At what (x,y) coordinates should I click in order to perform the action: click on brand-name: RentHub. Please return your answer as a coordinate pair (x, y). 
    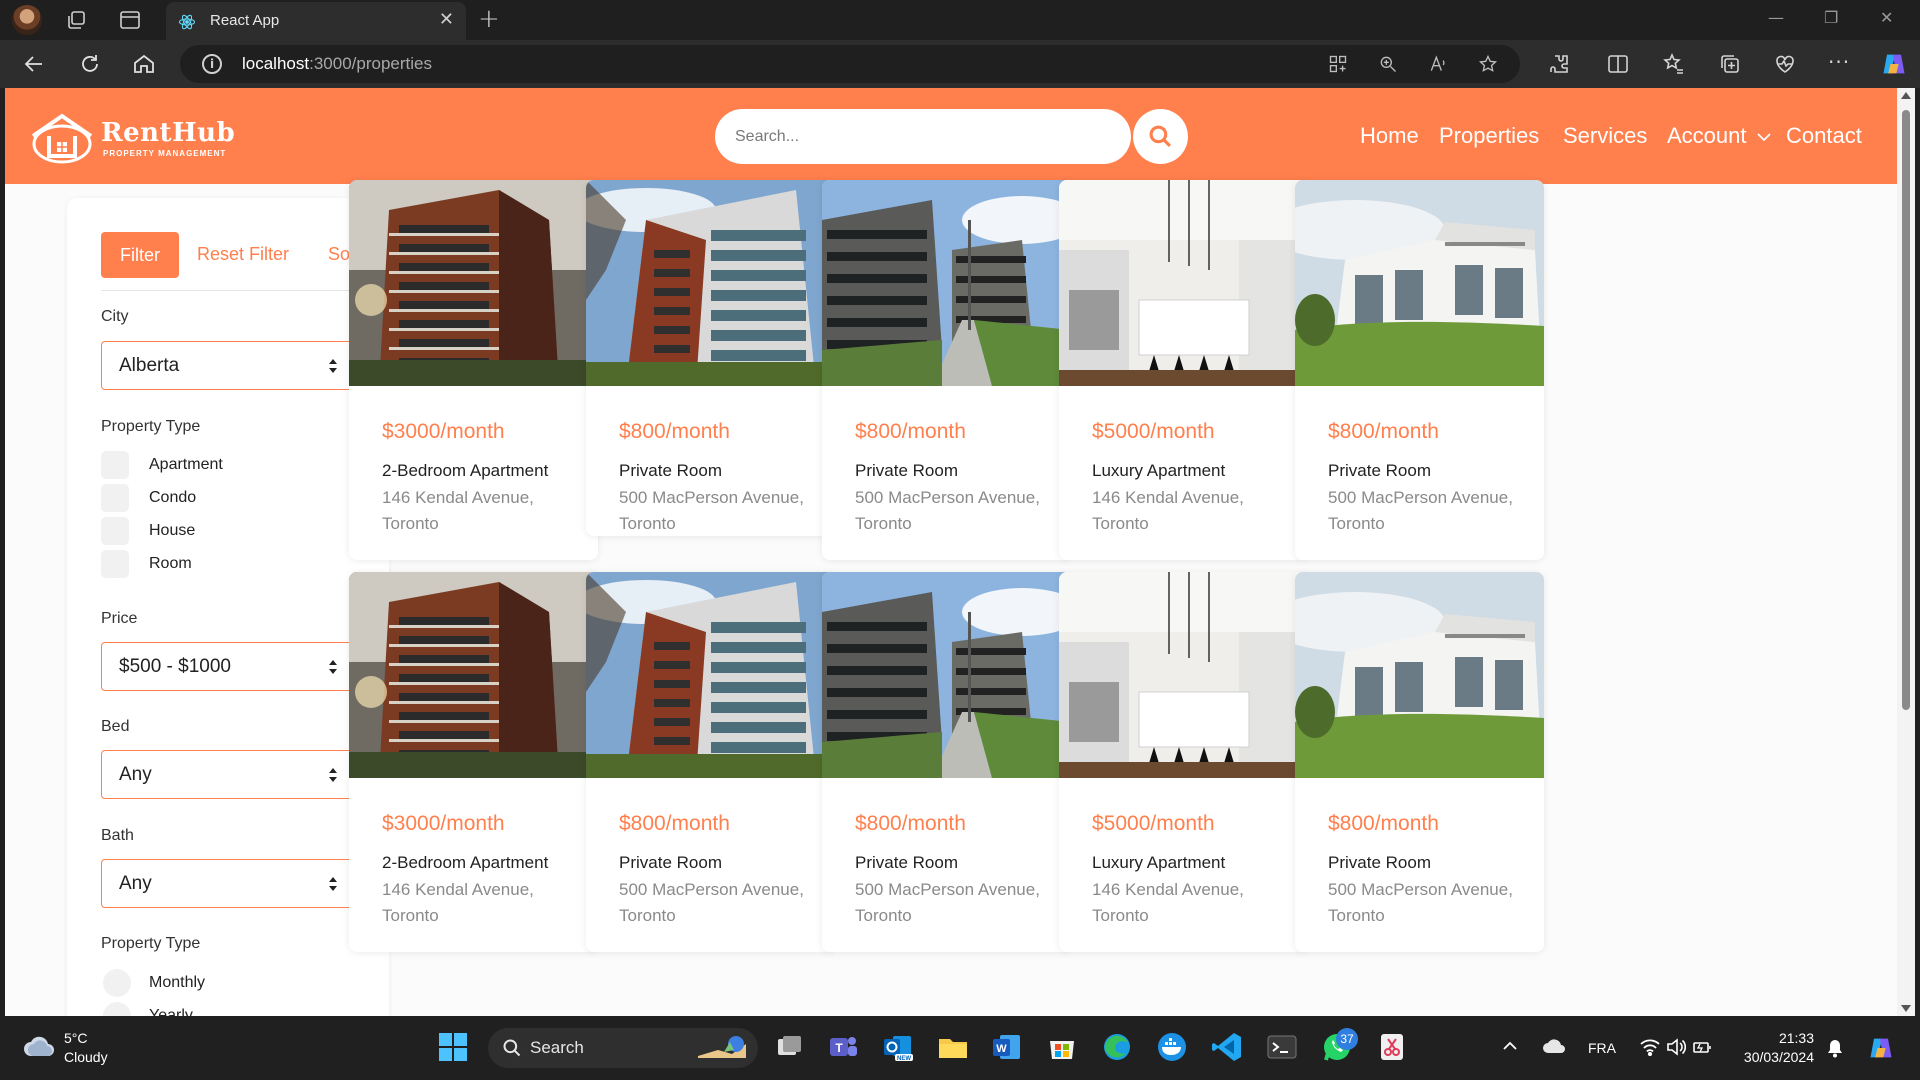
    Looking at the image, I should click on (168, 133).